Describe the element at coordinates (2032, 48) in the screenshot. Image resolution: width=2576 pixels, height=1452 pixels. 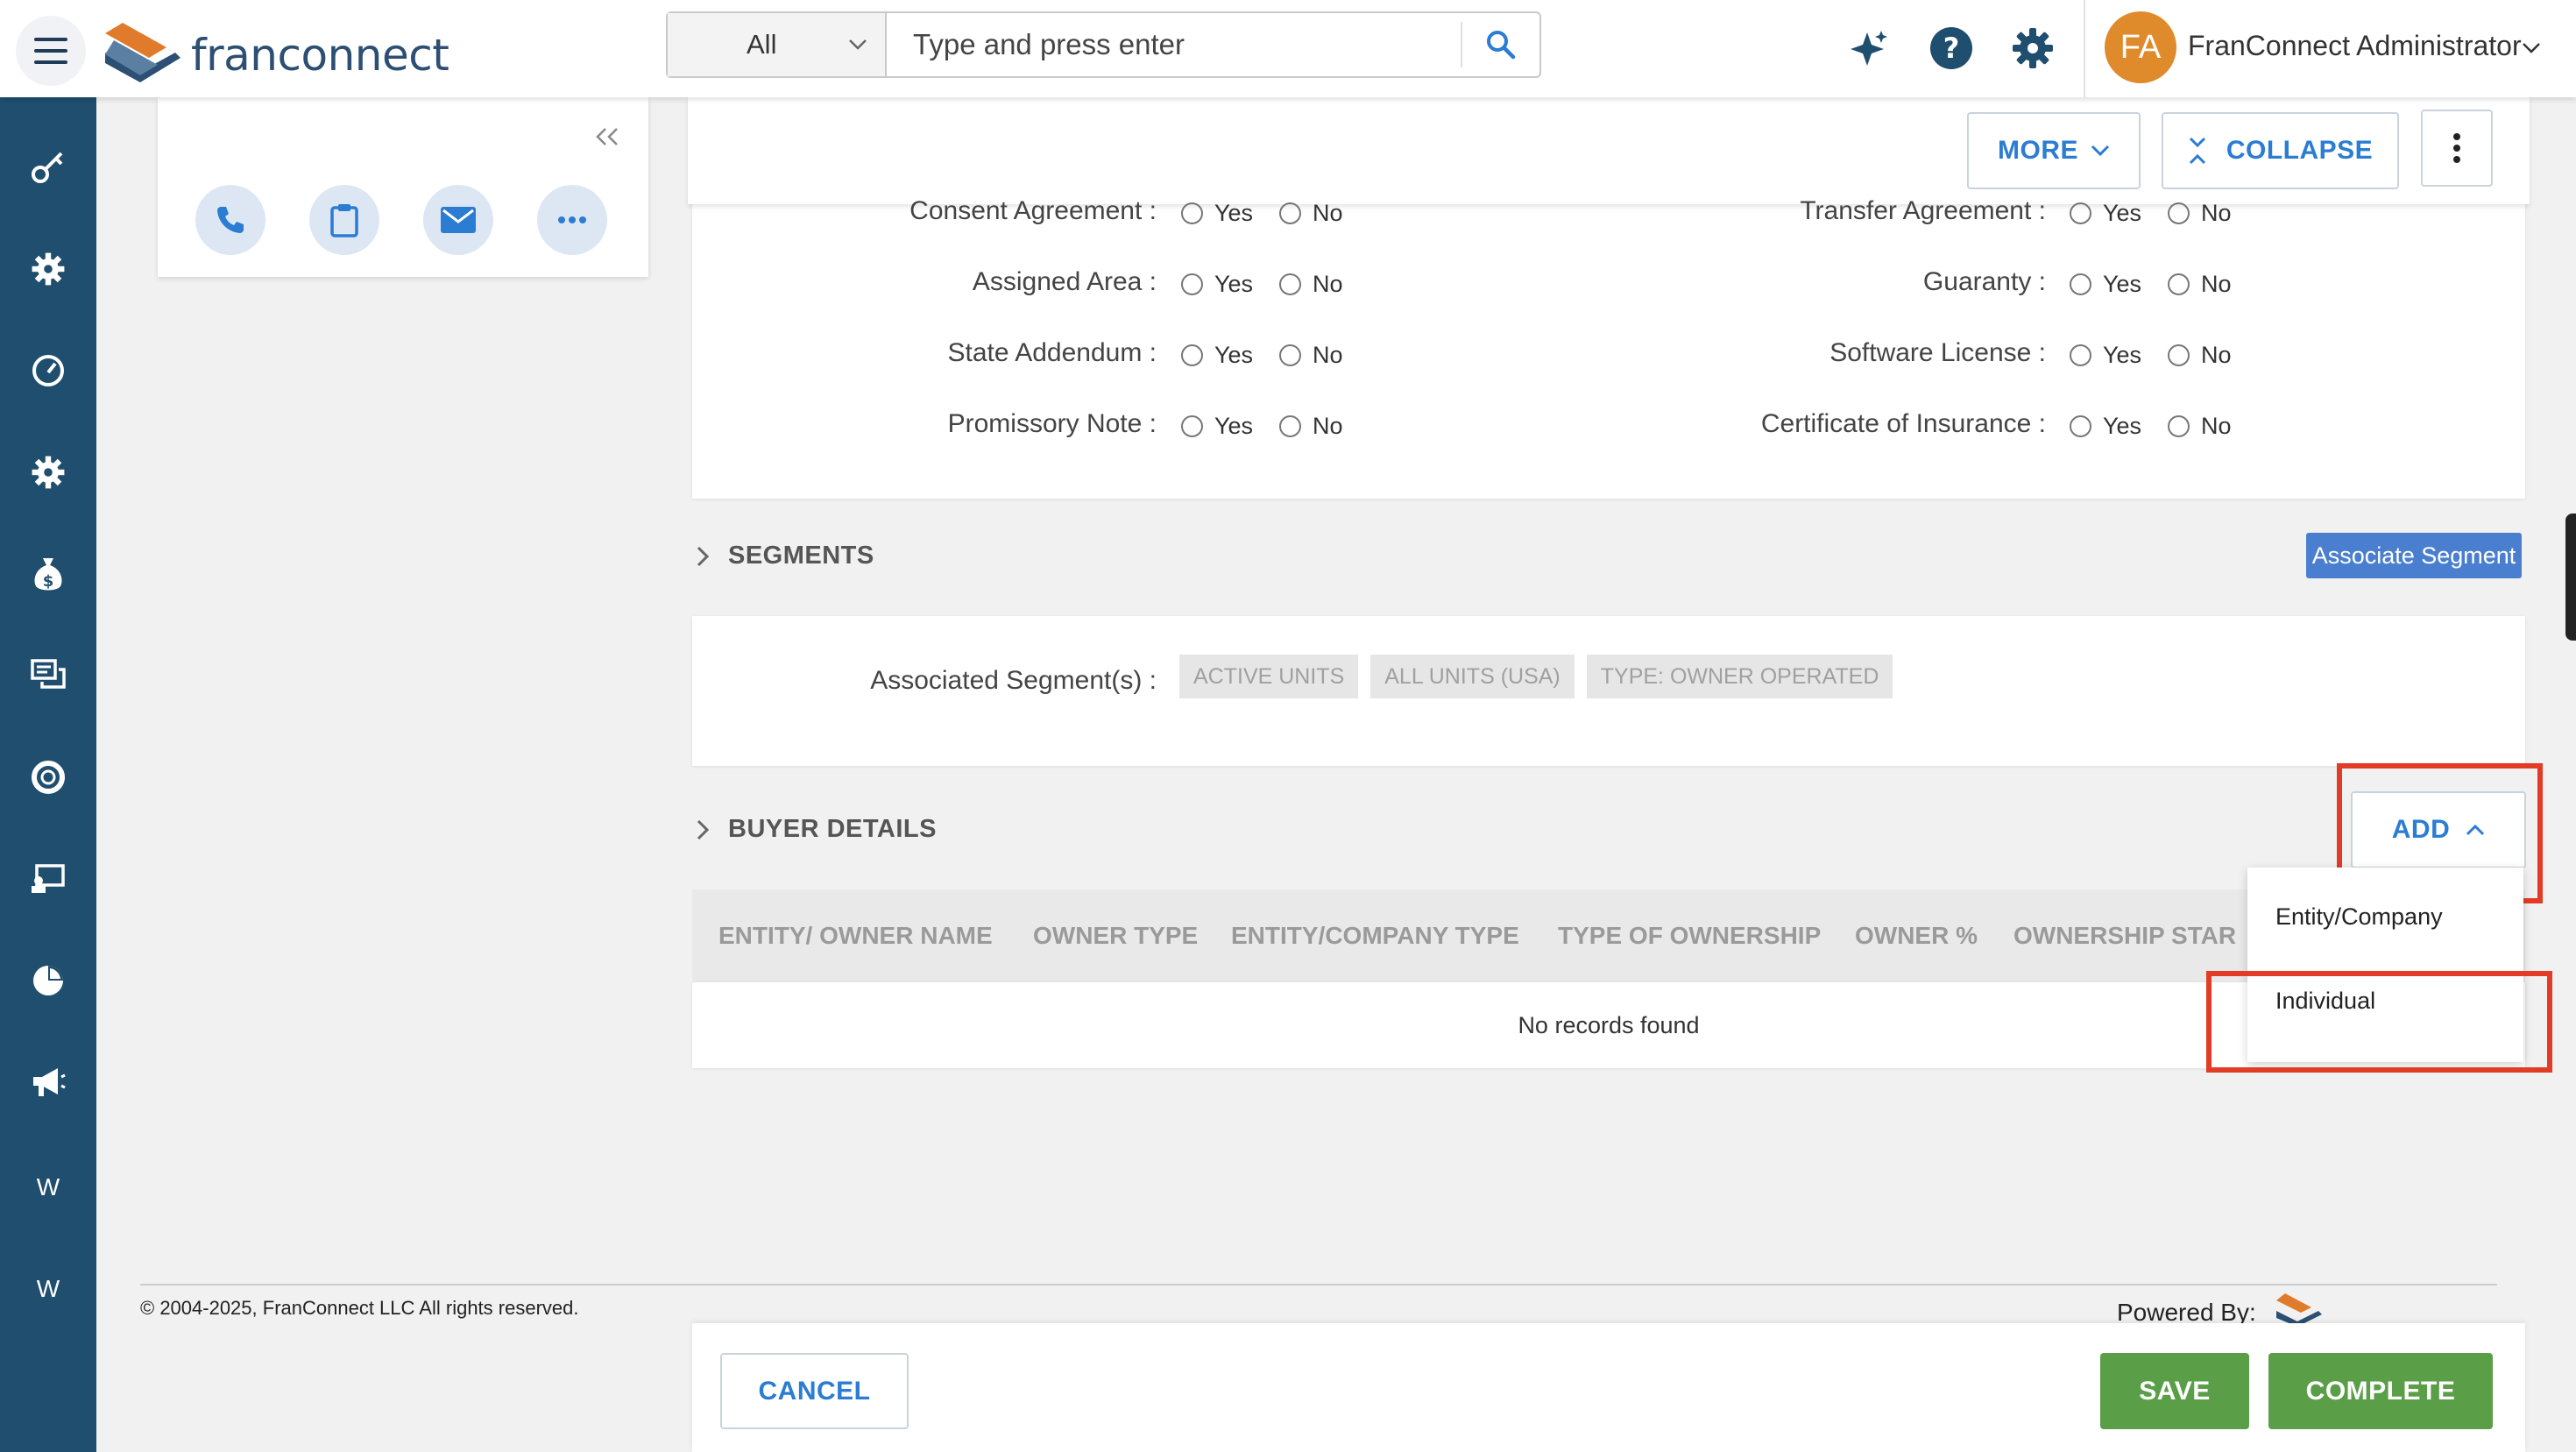
I see `settings-button` at that location.